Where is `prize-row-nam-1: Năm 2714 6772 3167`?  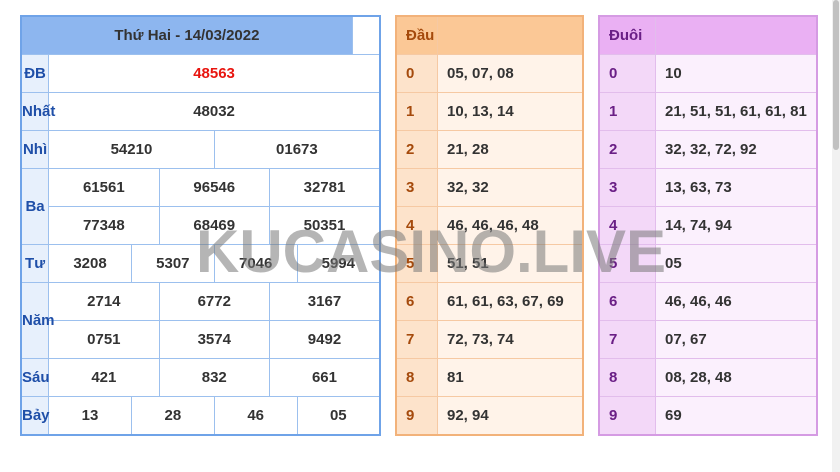 prize-row-nam-1: Năm 2714 6772 3167 is located at coordinates (200, 320).